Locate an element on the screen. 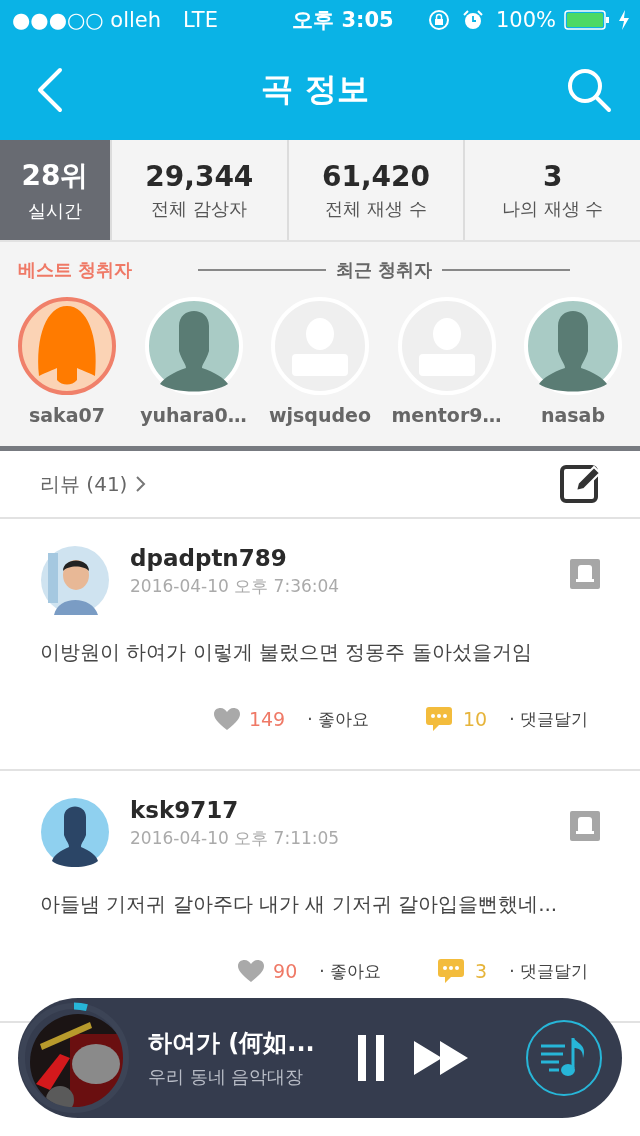 The height and width of the screenshot is (1136, 640). review-text: 이방원이 하여가 이렇게 불렀으면 정몽주 돌아섰을거임 is located at coordinates (286, 652).